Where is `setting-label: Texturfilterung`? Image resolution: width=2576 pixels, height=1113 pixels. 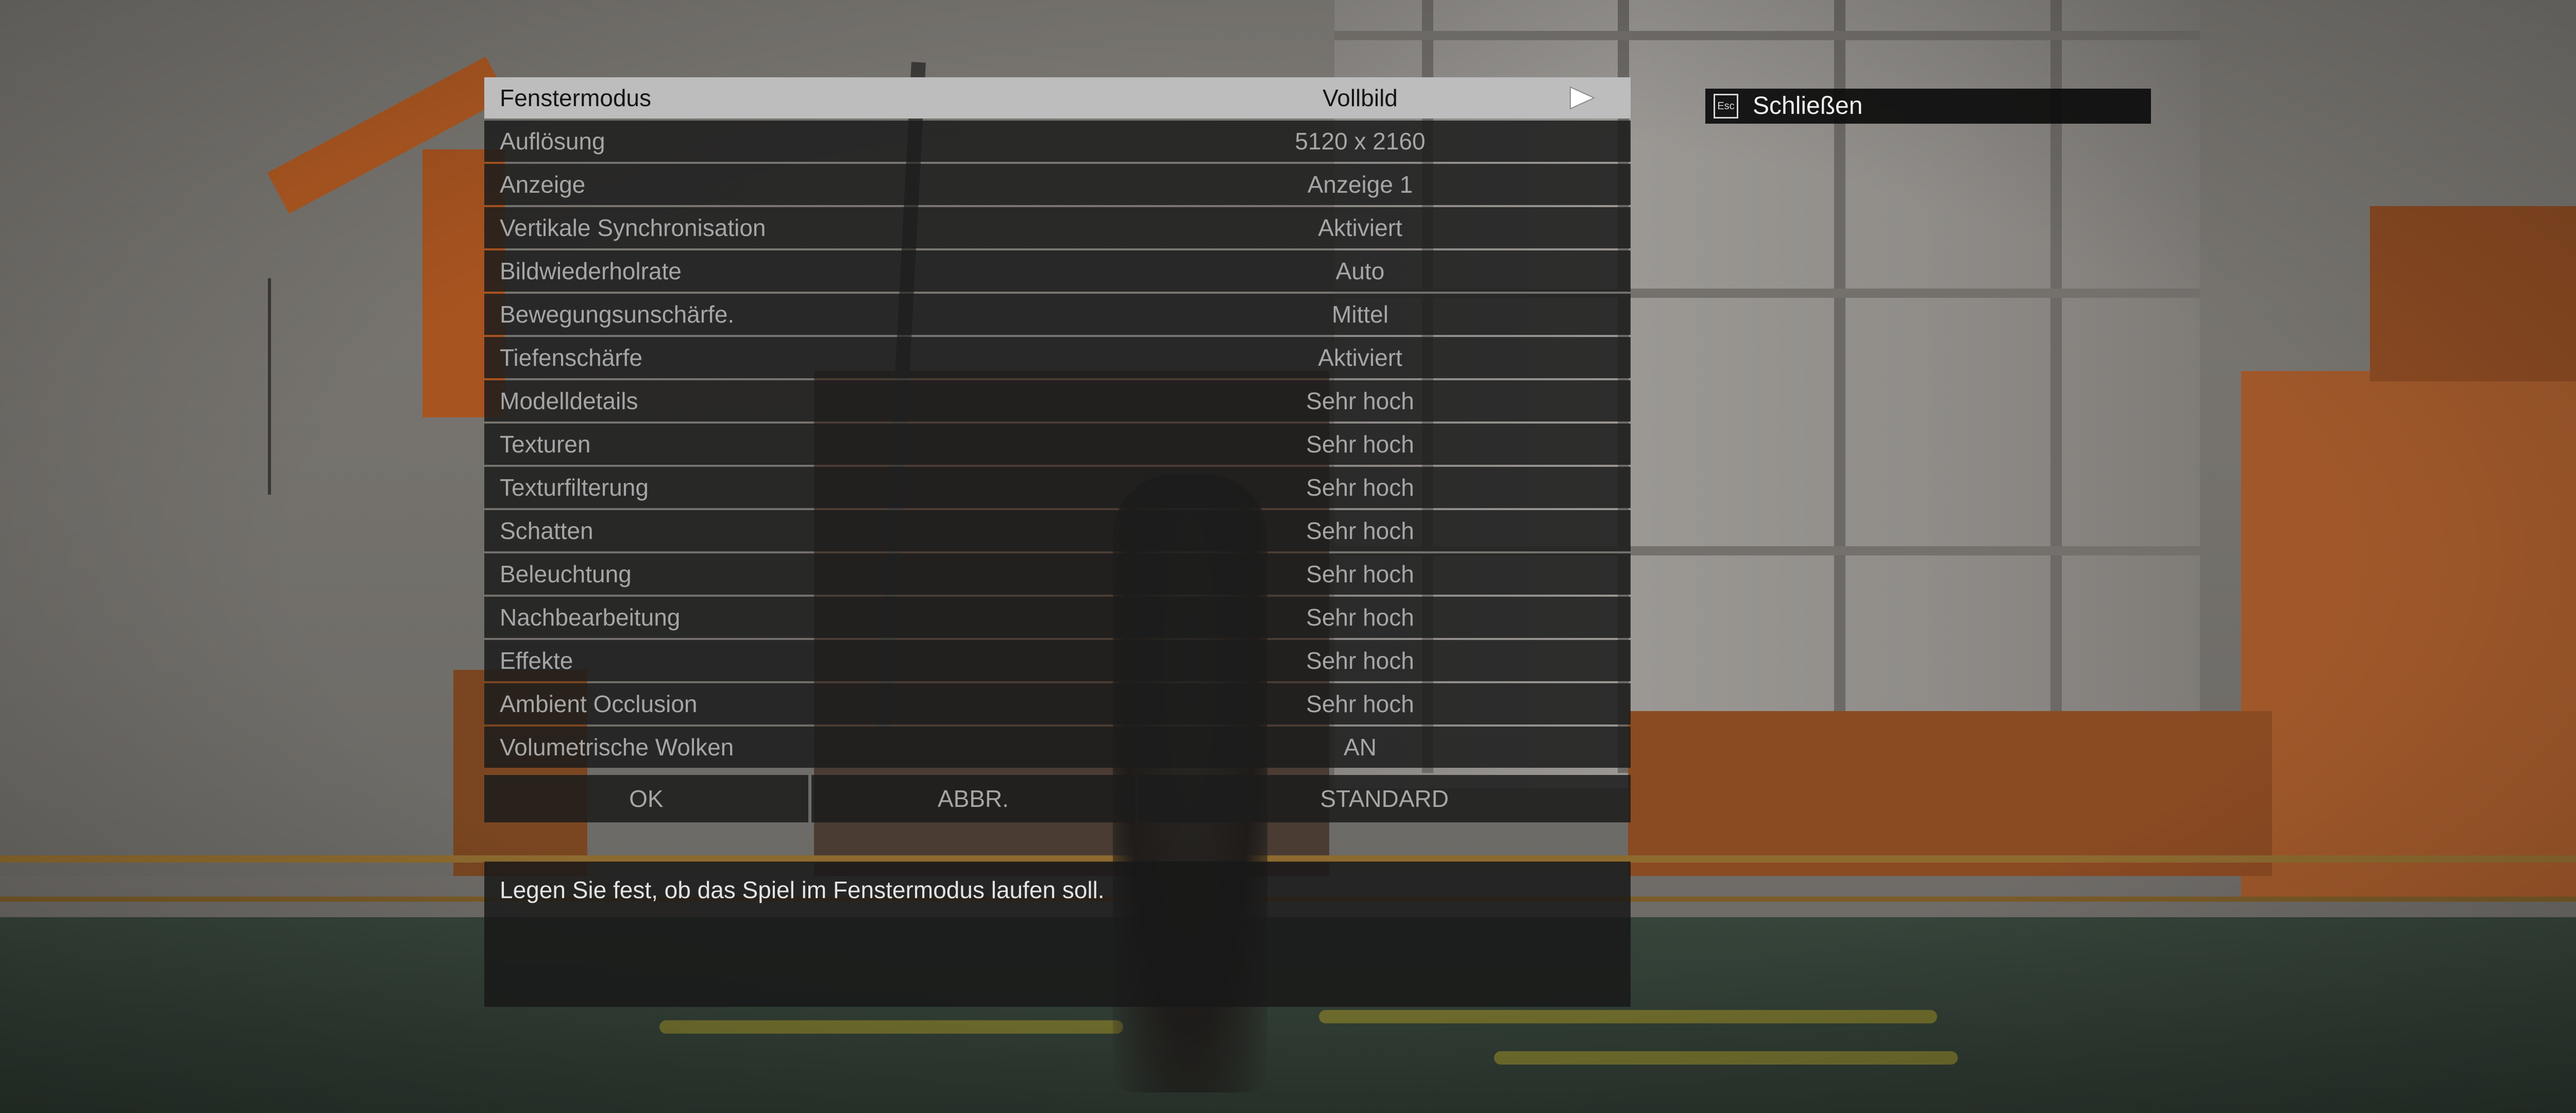 setting-label: Texturfilterung is located at coordinates (574, 487).